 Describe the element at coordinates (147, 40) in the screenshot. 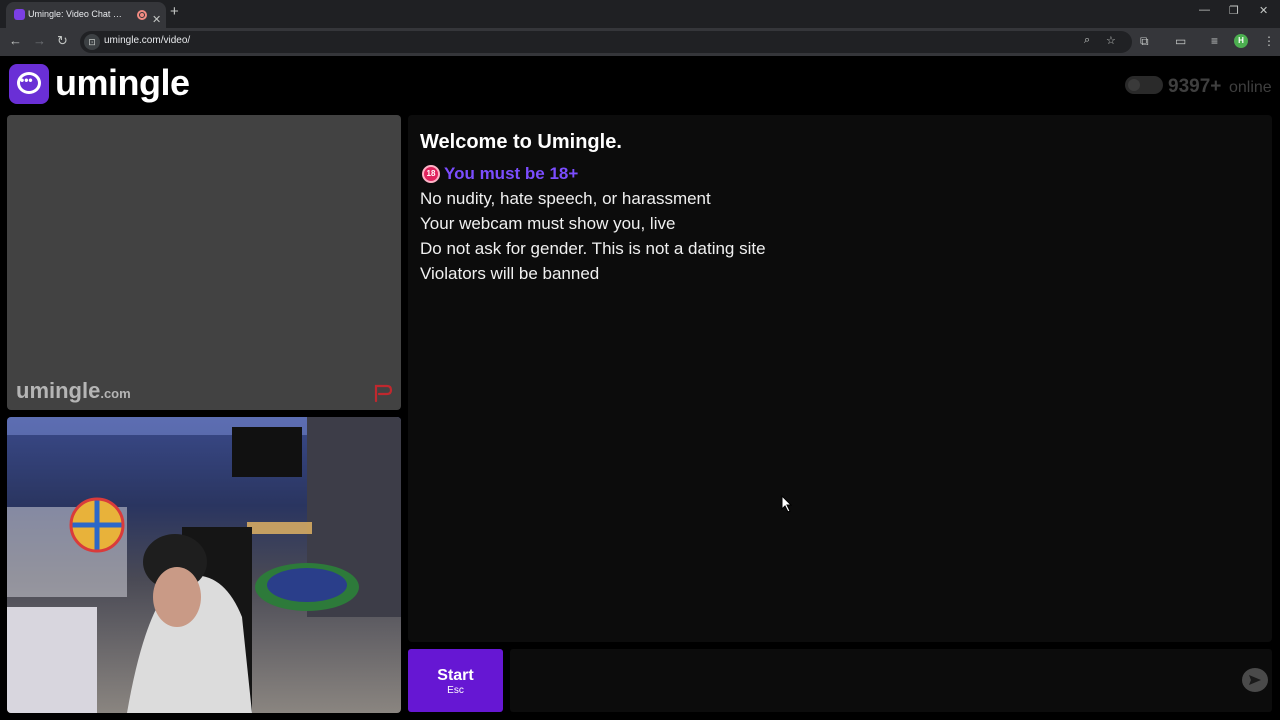

I see `url-text: umingle.com/video/` at that location.